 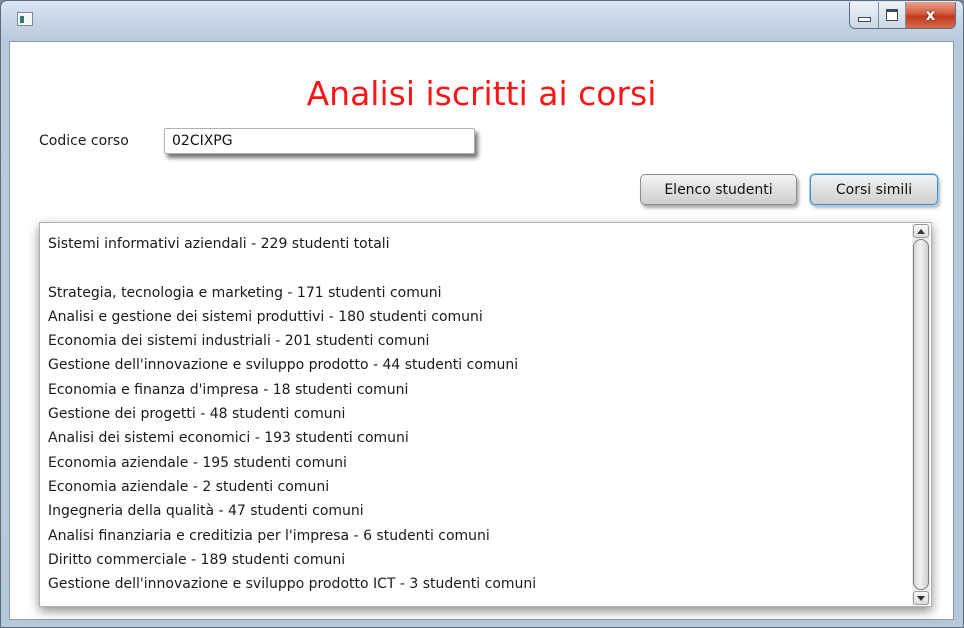 What do you see at coordinates (84, 141) in the screenshot?
I see `course-code-label: Codice corso` at bounding box center [84, 141].